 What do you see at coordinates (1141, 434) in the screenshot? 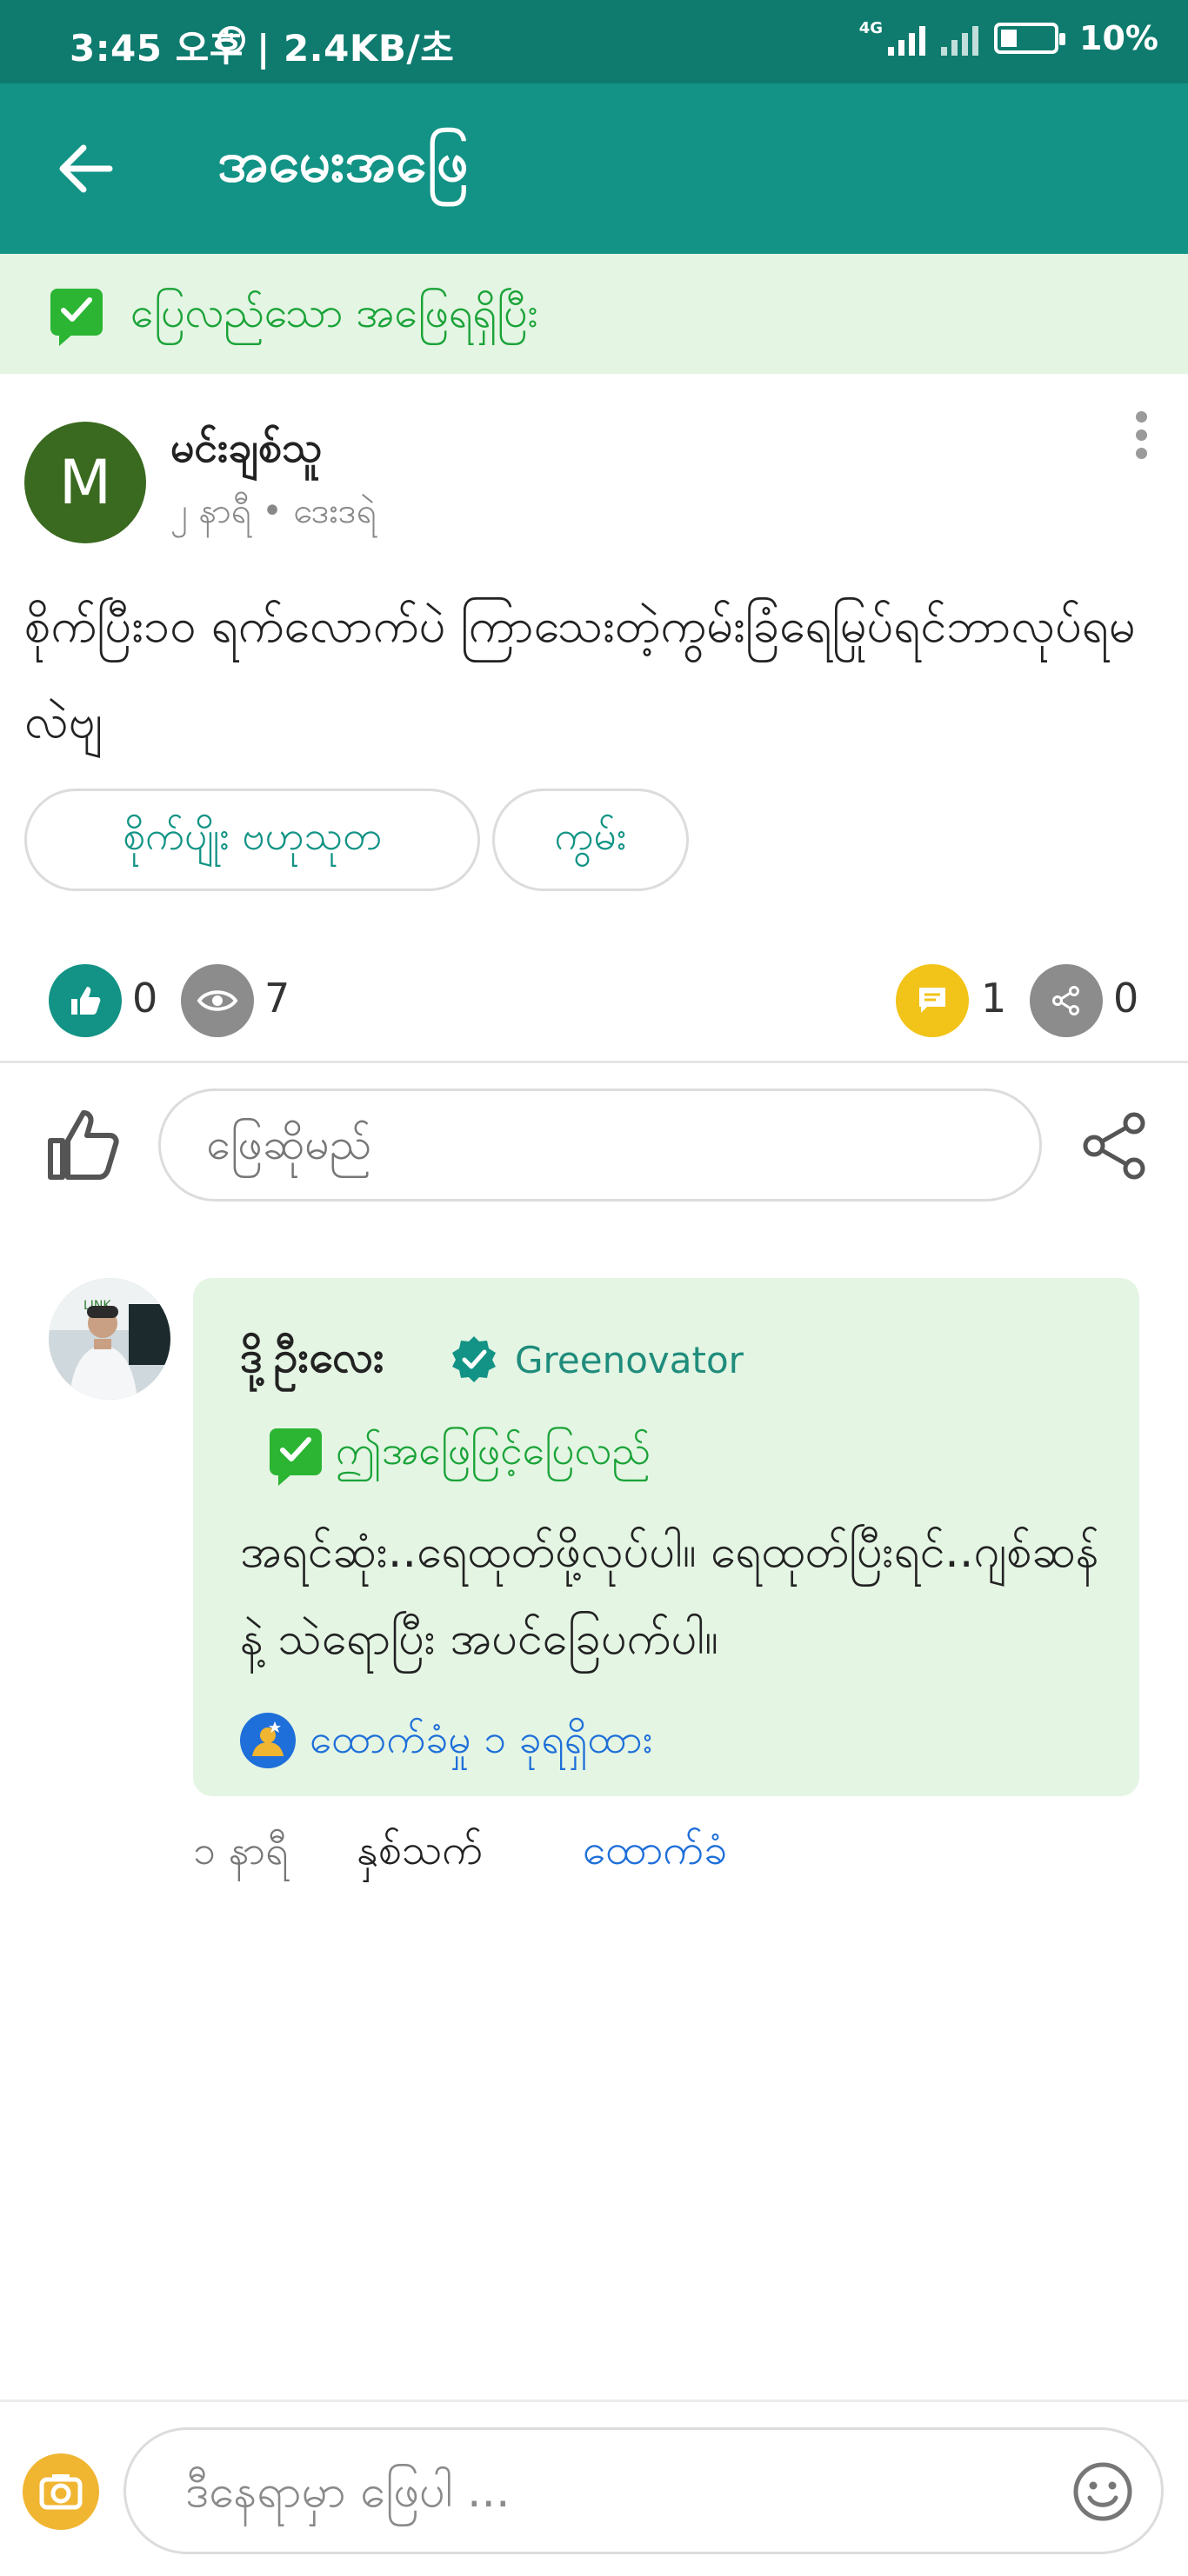
I see `more-options-icon` at bounding box center [1141, 434].